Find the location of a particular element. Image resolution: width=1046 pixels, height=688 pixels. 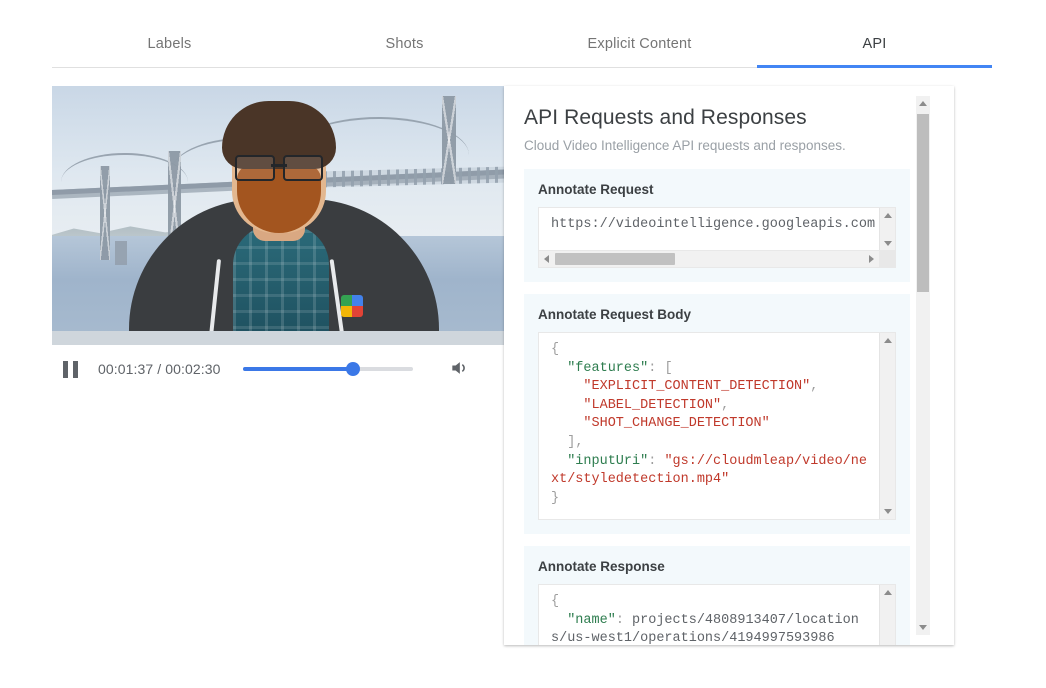

glasses is located at coordinates (278, 168).